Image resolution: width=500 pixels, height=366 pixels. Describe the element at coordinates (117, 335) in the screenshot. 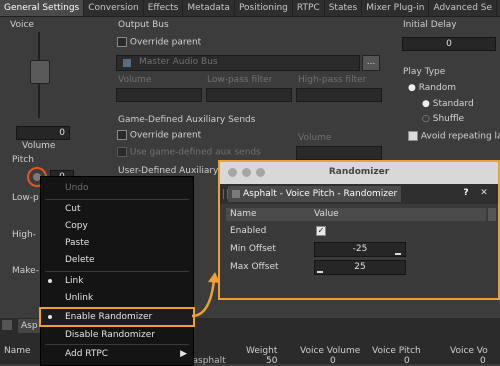

I see `menu-disable-randomizer: Disable Randomizer` at that location.